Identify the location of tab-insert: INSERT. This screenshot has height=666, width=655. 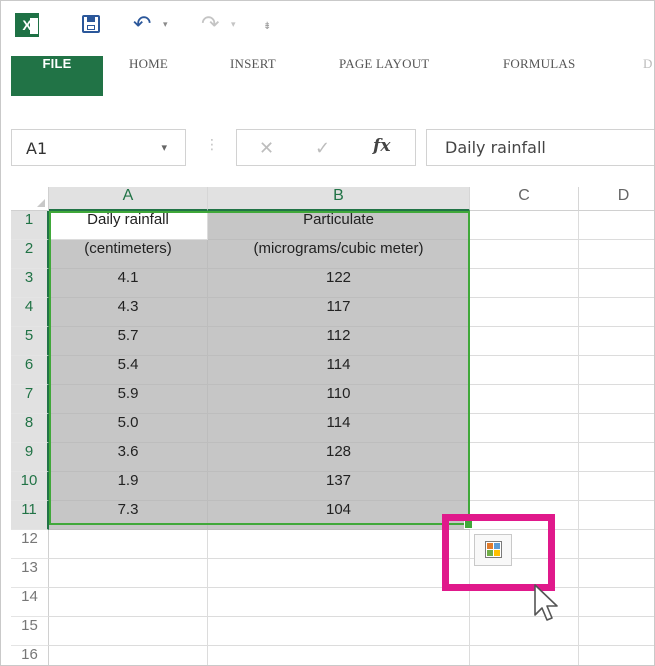
(253, 76).